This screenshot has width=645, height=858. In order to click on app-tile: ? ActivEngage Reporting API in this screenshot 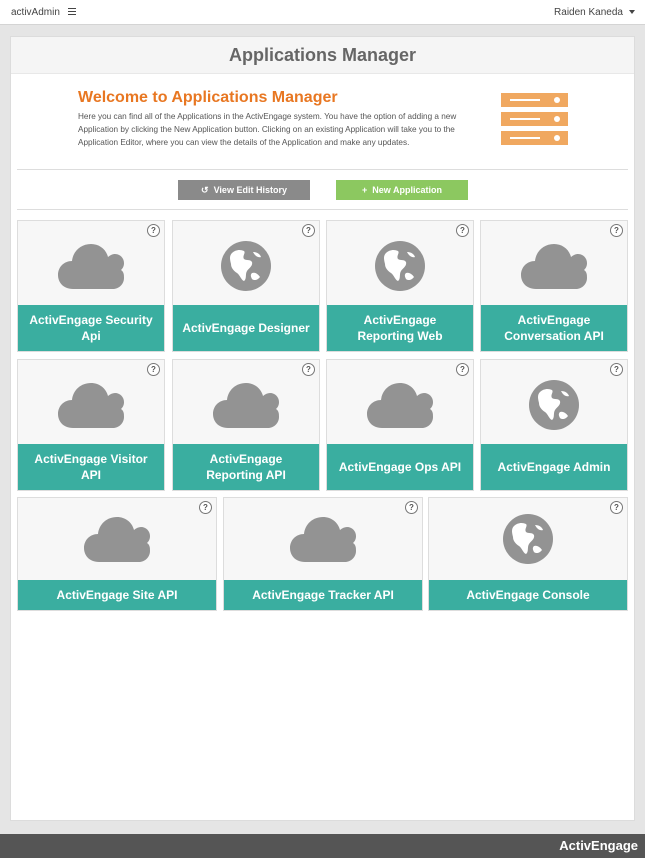, I will do `click(246, 425)`.